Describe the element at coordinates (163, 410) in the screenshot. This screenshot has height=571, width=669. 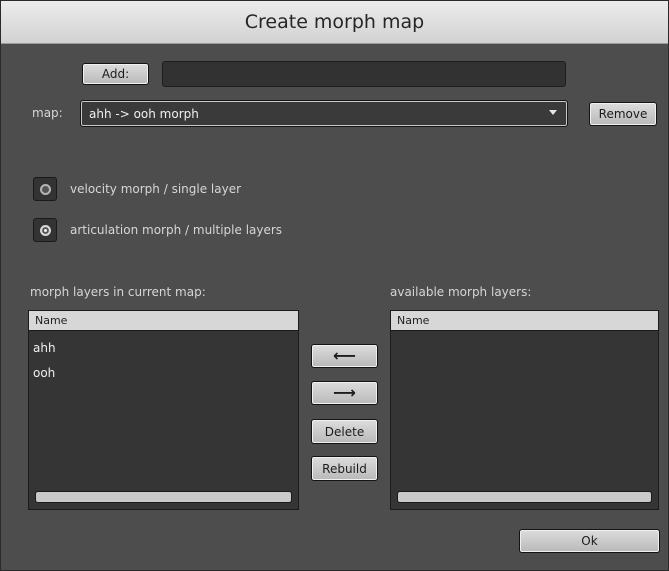
I see `current-layers-list: Name ahh ooh` at that location.